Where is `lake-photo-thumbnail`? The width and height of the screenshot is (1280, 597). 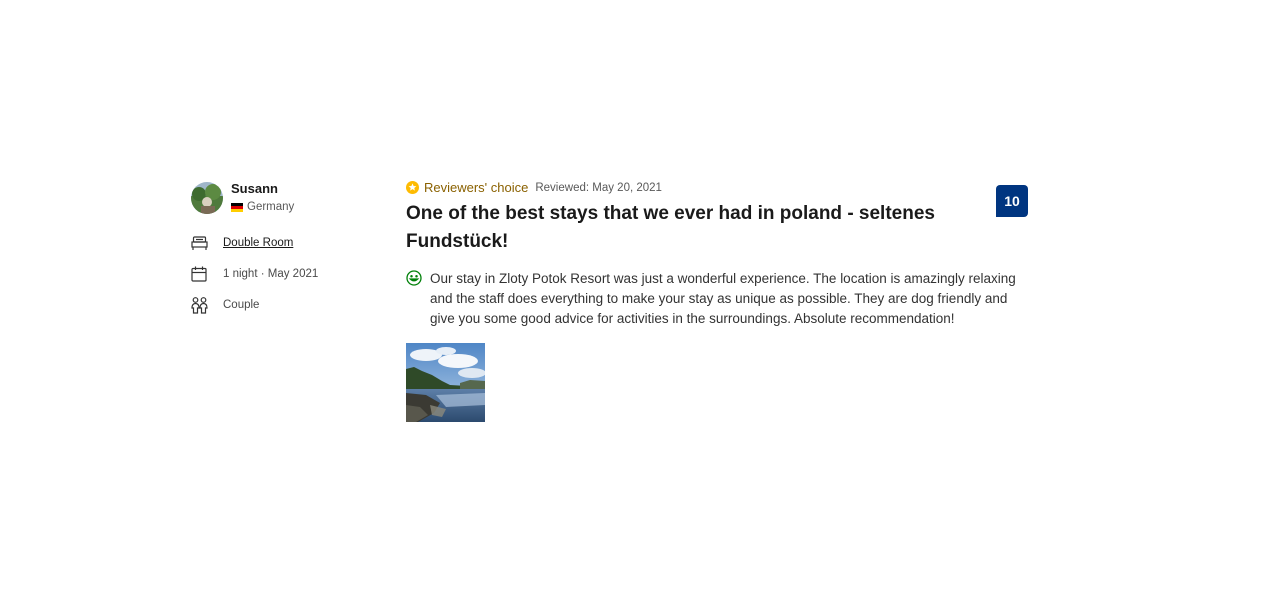 lake-photo-thumbnail is located at coordinates (445, 382).